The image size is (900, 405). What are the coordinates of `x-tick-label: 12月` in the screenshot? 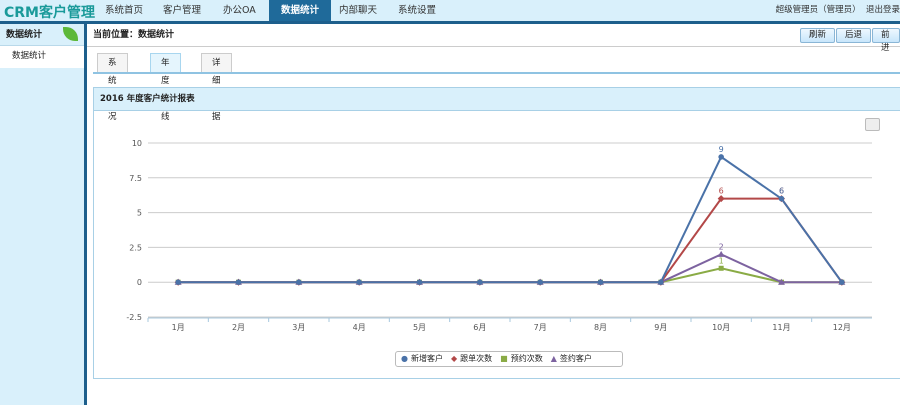 It's located at (842, 327).